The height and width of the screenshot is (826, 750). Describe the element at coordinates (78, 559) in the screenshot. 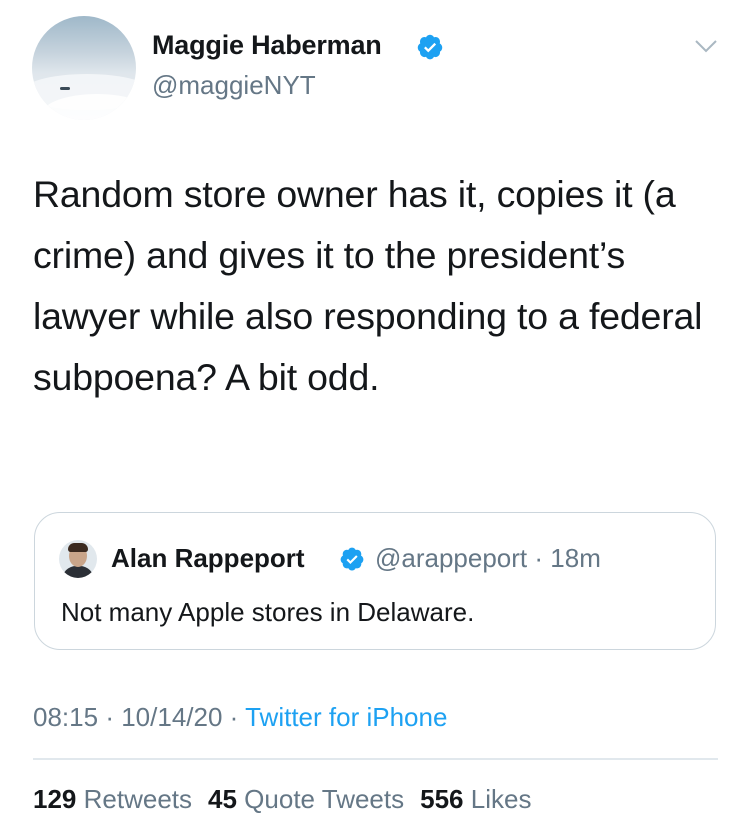

I see `quoted-author-avatar` at that location.